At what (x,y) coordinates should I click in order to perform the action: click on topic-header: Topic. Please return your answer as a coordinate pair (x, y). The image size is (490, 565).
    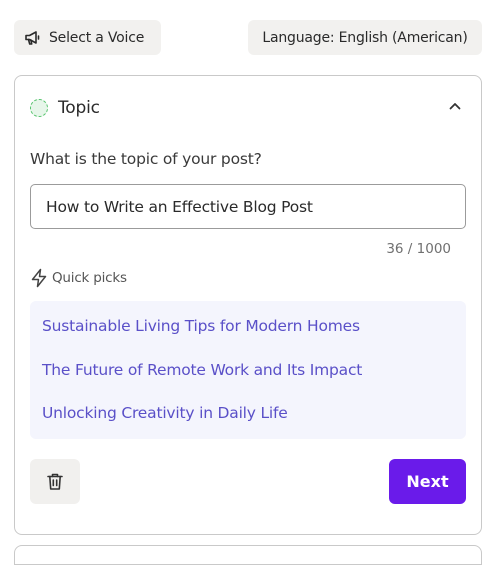
    Looking at the image, I should click on (65, 108).